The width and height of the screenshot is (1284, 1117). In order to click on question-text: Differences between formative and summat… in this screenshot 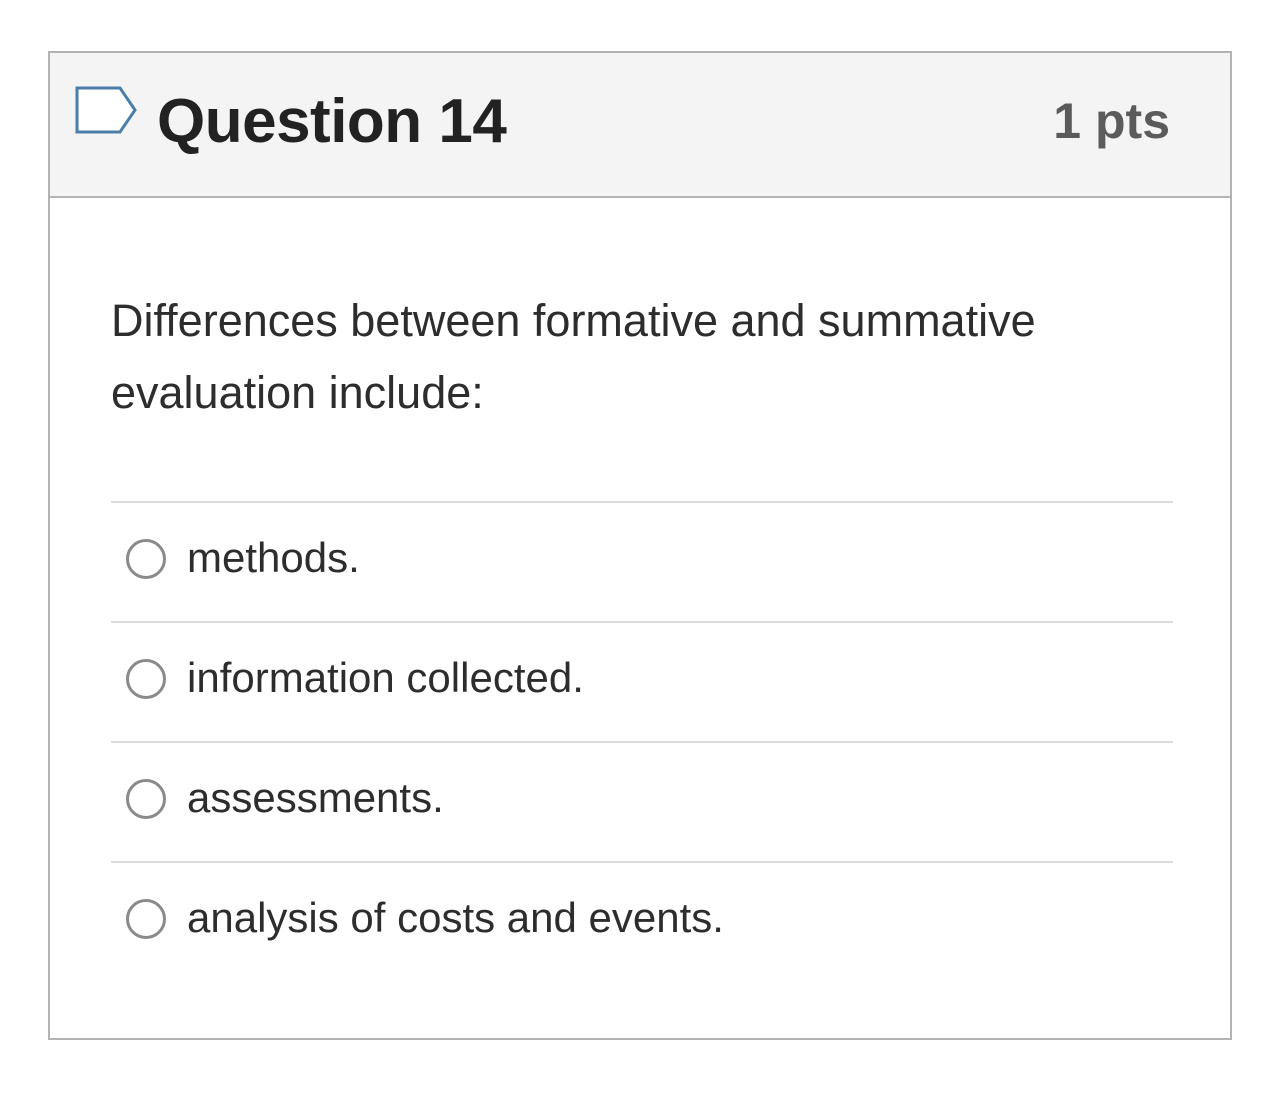, I will do `click(573, 356)`.